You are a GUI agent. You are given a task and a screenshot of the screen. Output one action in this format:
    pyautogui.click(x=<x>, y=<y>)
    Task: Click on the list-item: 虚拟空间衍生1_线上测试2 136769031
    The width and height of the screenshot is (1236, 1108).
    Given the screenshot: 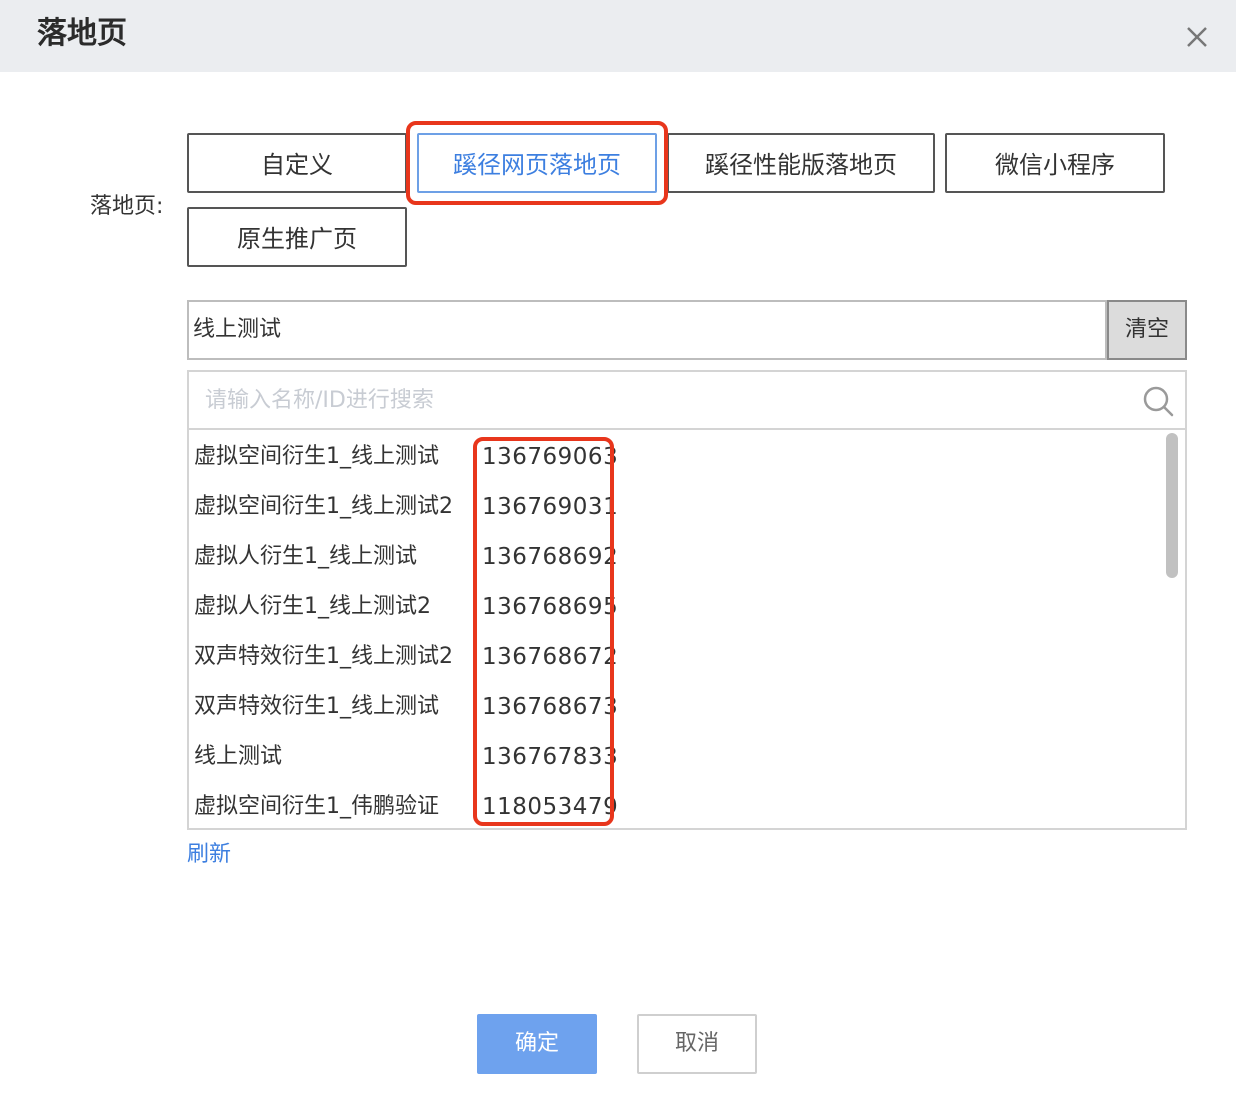 What is the action you would take?
    pyautogui.click(x=674, y=507)
    